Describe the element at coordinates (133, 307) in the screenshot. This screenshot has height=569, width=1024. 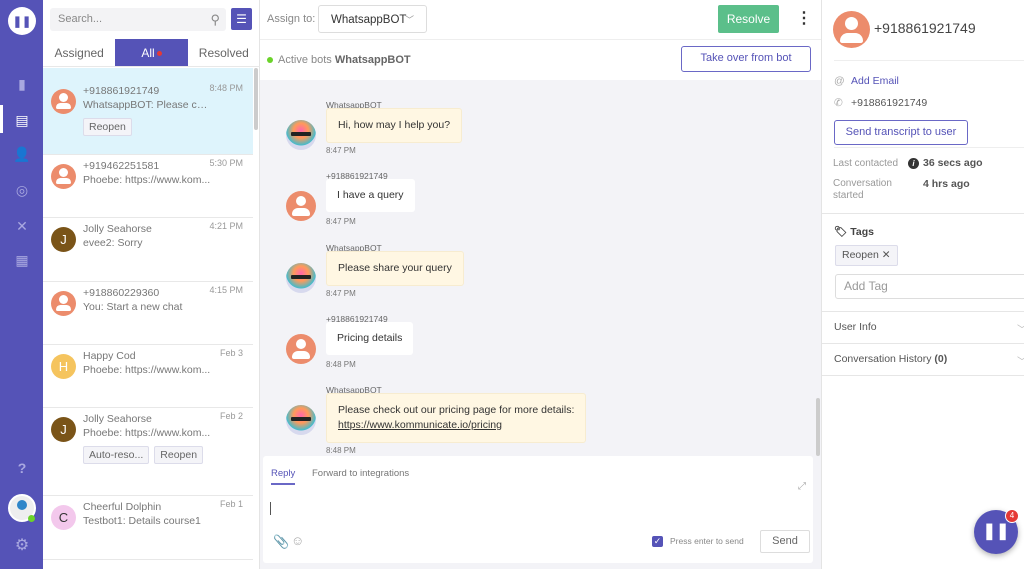
I see `last-message: You: Start a new chat` at that location.